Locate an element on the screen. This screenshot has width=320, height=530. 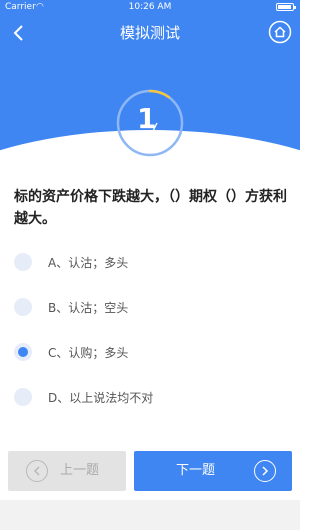
battery-icon is located at coordinates (286, 7).